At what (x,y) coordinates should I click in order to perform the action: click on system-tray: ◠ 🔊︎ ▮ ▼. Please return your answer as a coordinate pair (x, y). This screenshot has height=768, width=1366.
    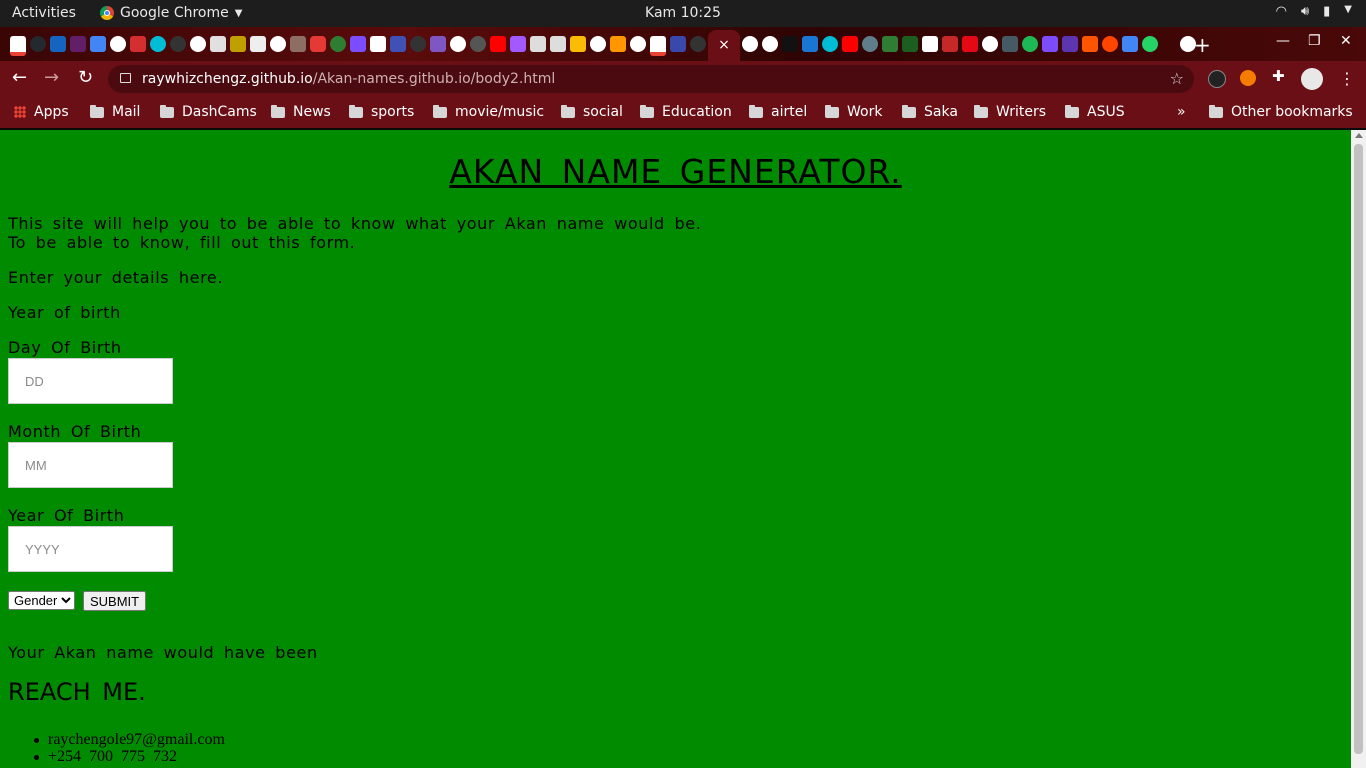
    Looking at the image, I should click on (1314, 11).